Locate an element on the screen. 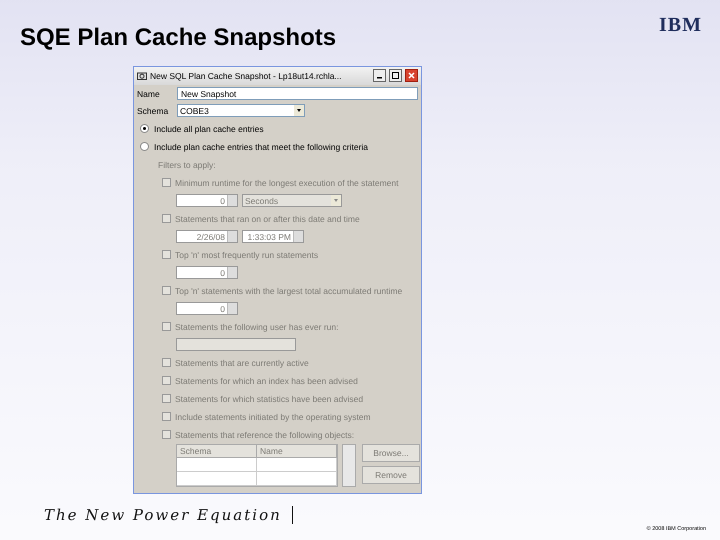  close-icon is located at coordinates (411, 76).